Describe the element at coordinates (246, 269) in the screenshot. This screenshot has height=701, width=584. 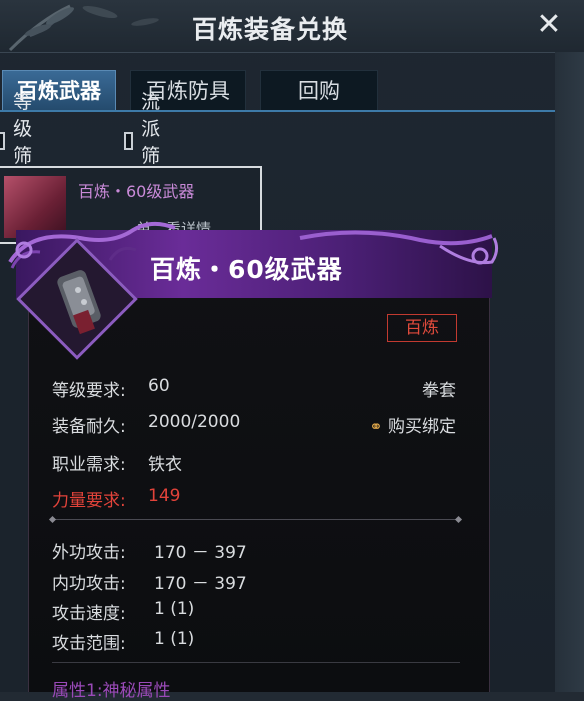
I see `tooltip-title: 百炼・60级武器` at that location.